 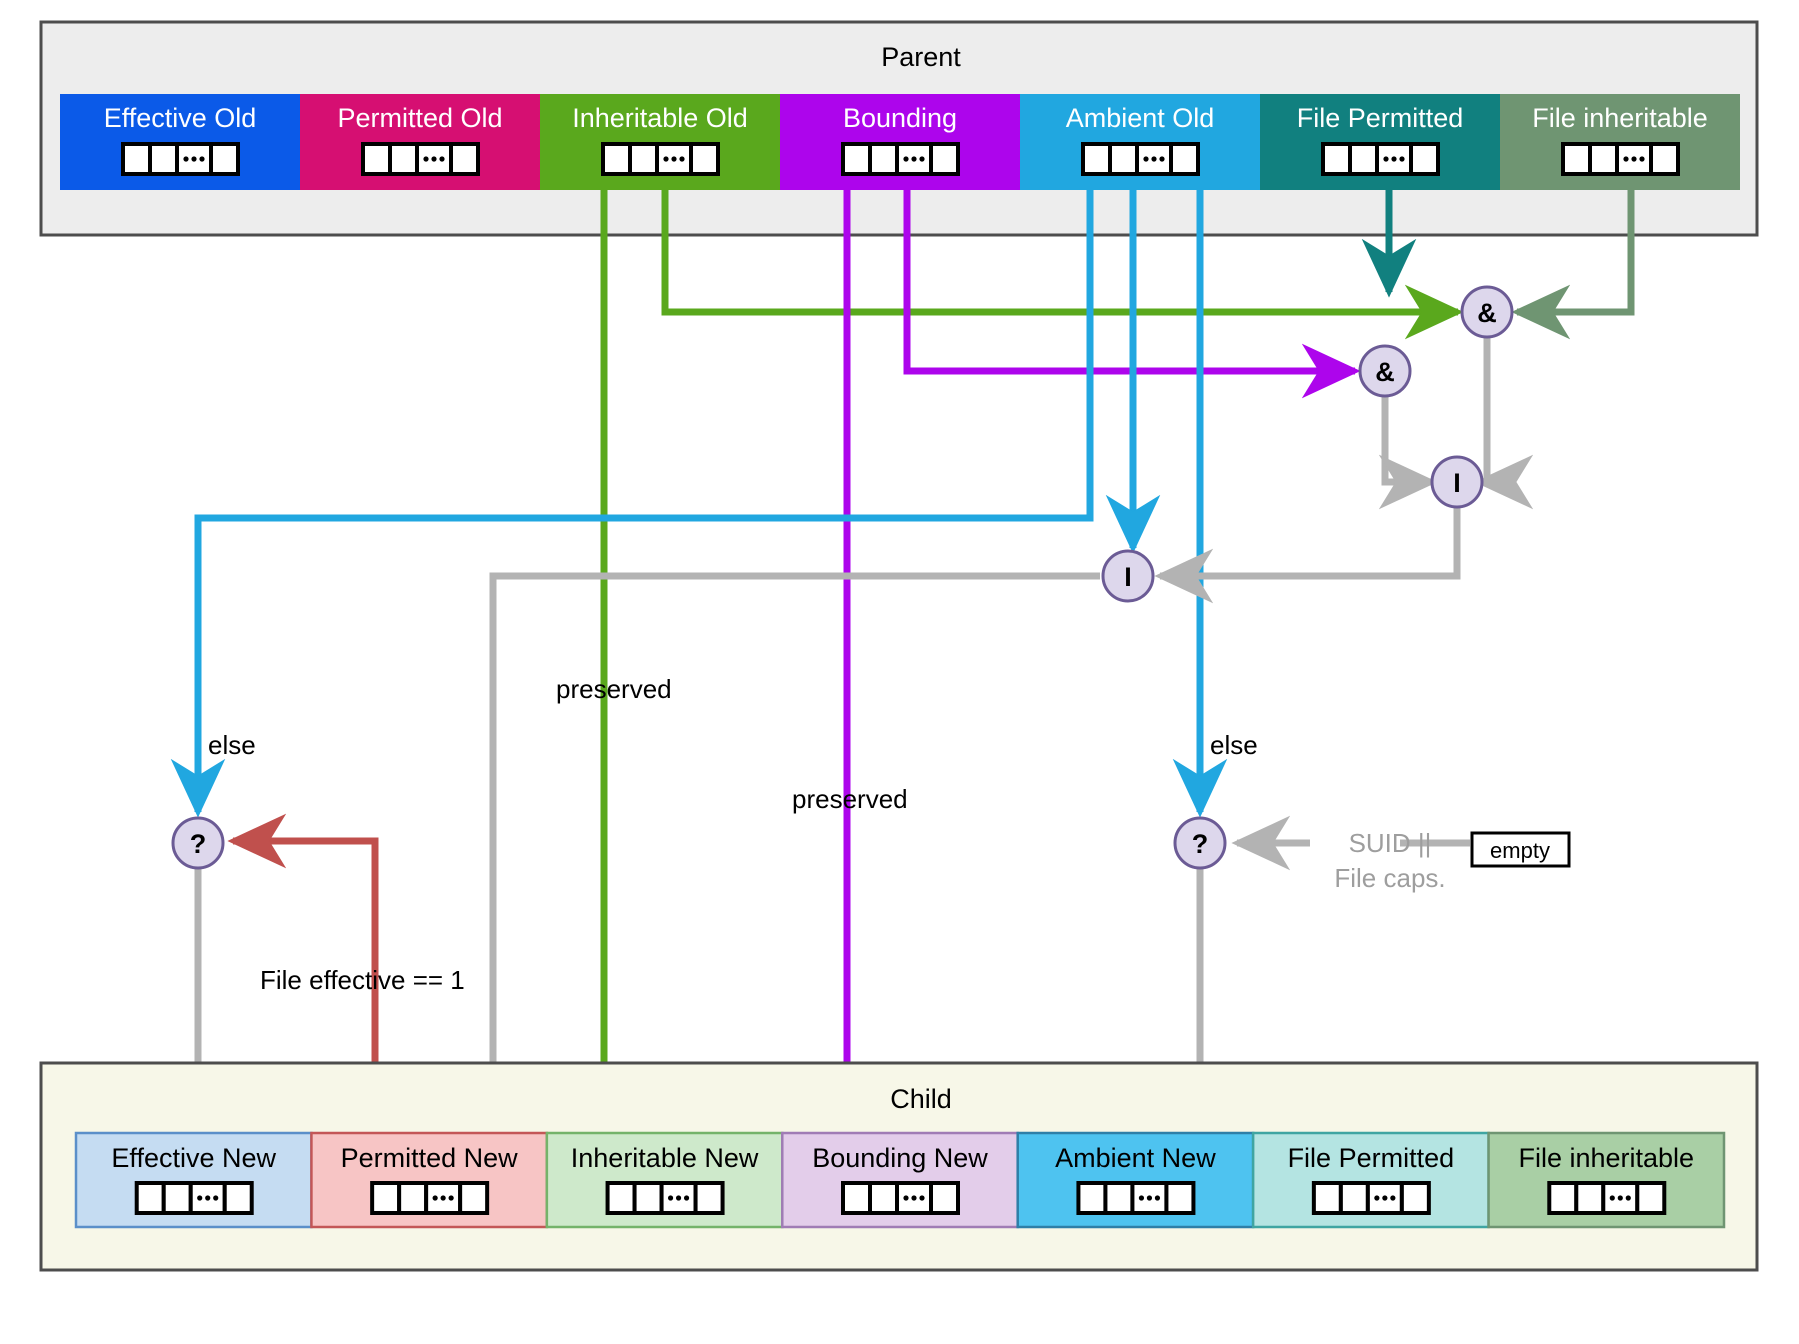 I want to click on label-suid-line1: SUID ||, so click(x=1390, y=843).